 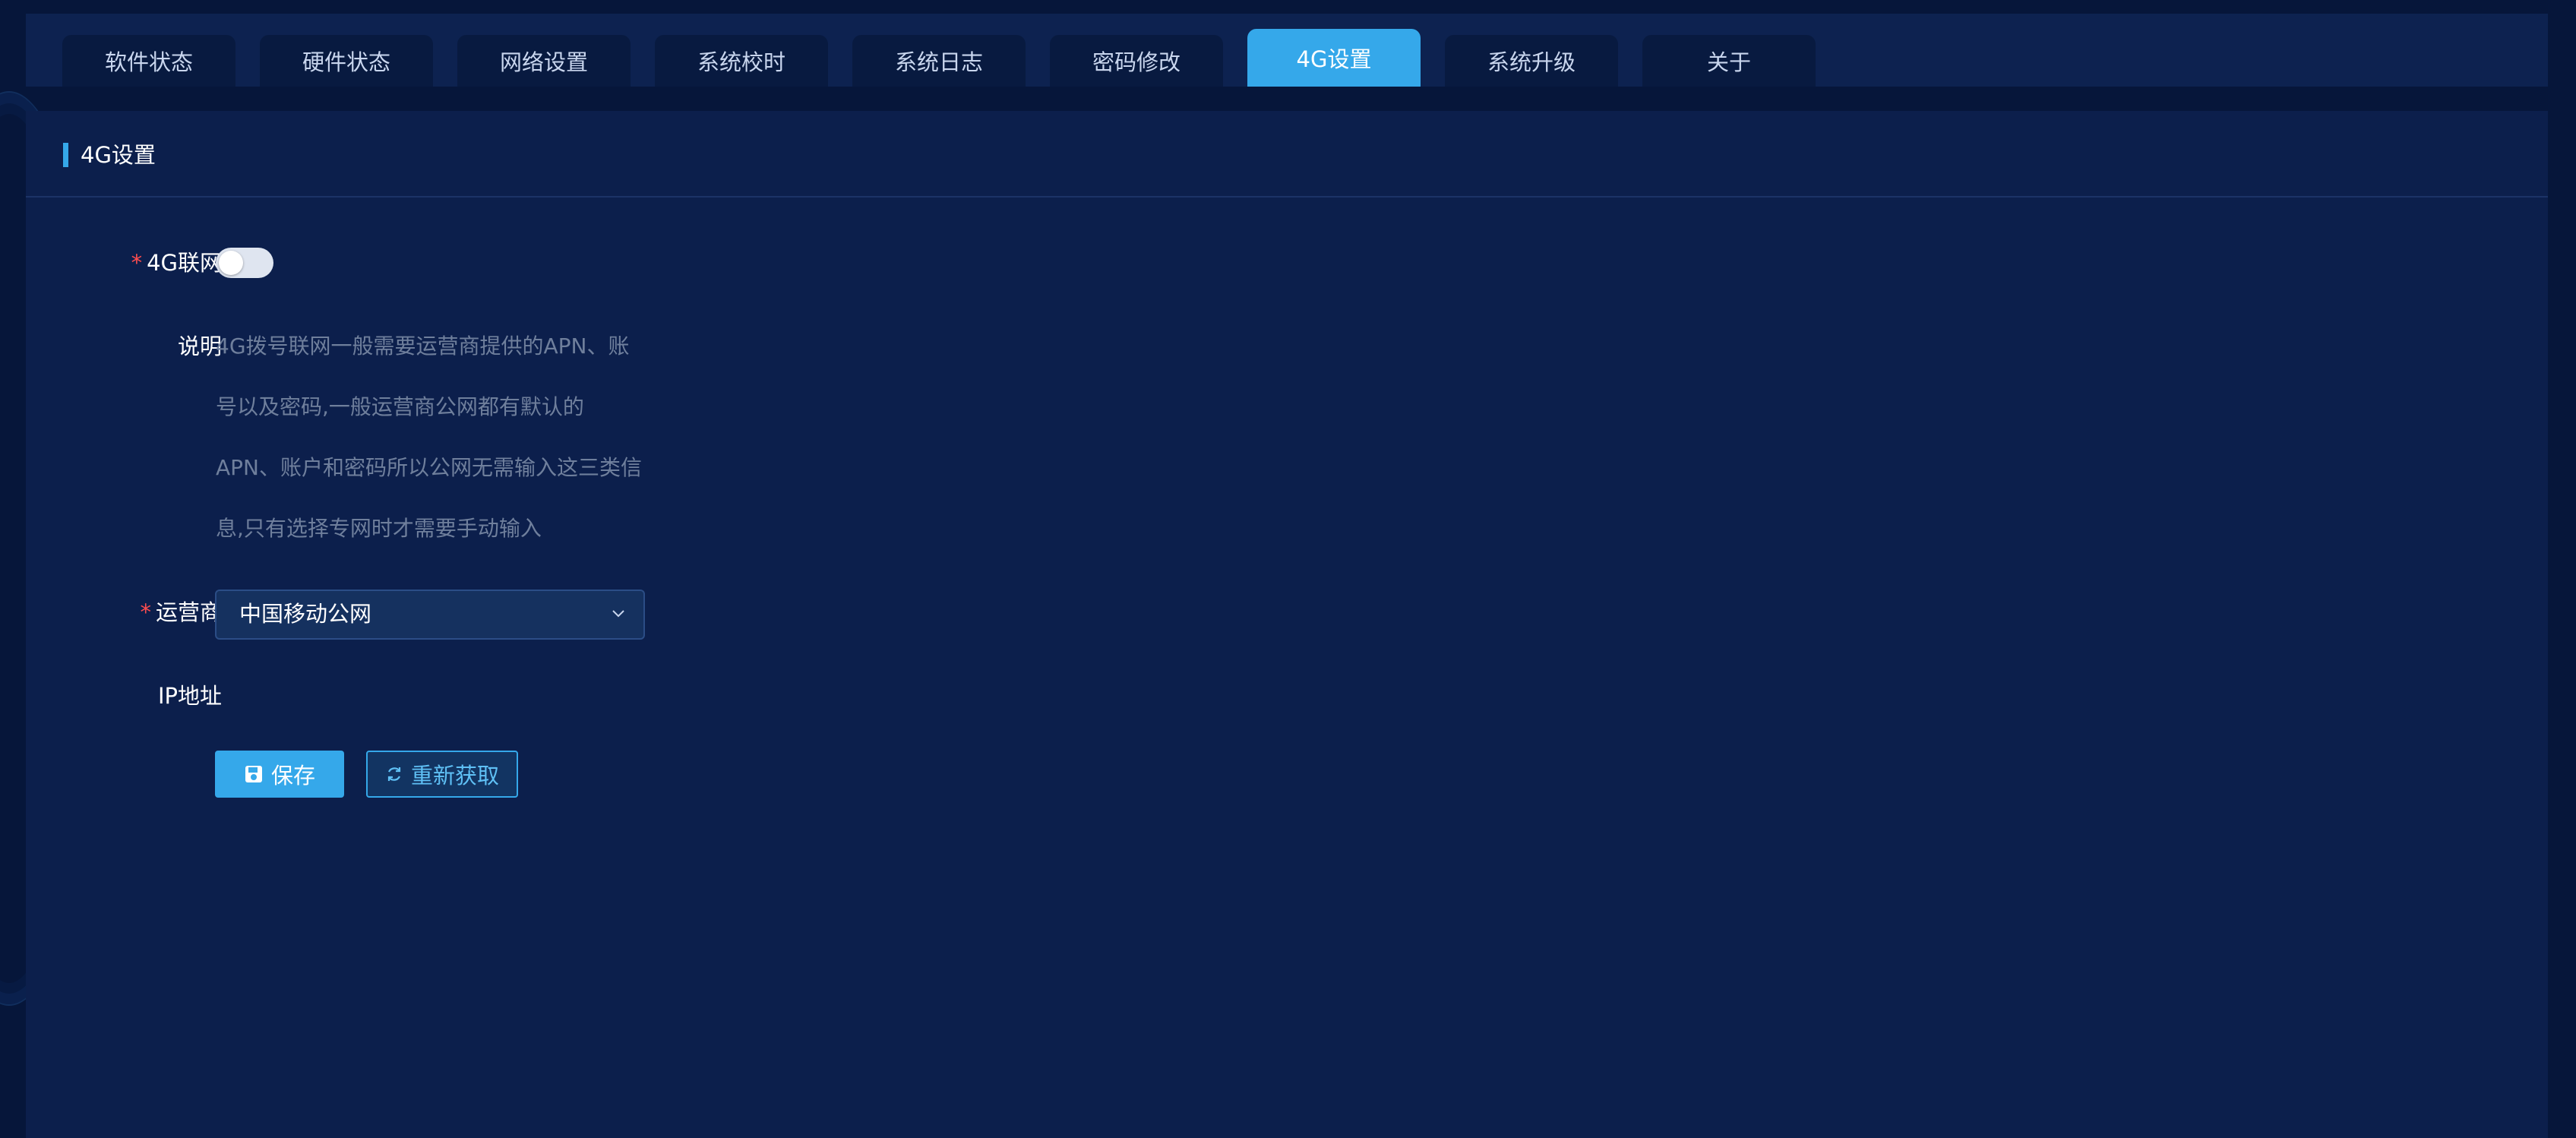 I want to click on carrier-label: * 运营商, so click(x=181, y=612).